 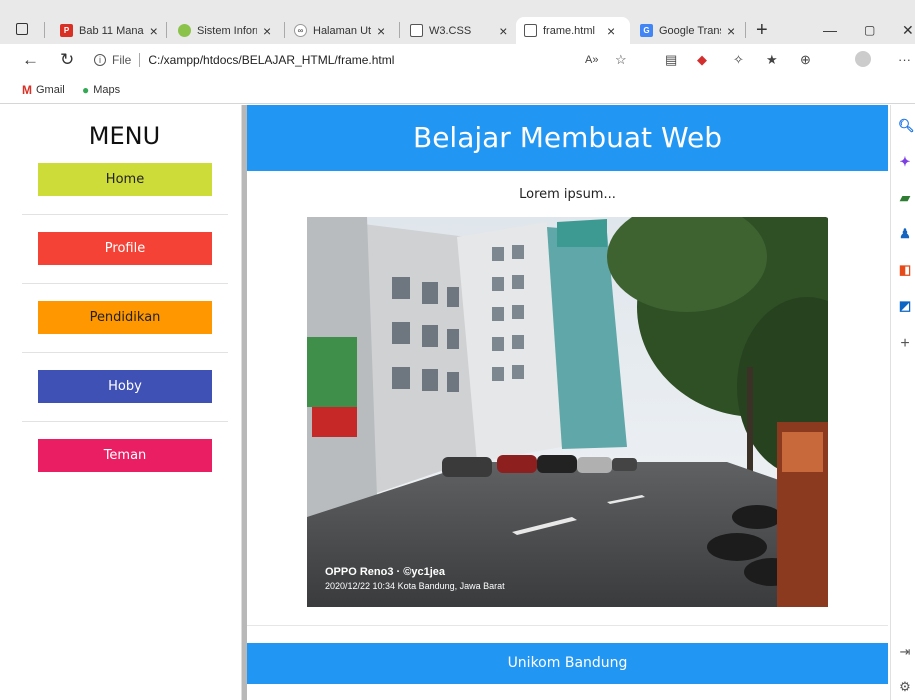 I want to click on info-icon: i, so click(x=100, y=60).